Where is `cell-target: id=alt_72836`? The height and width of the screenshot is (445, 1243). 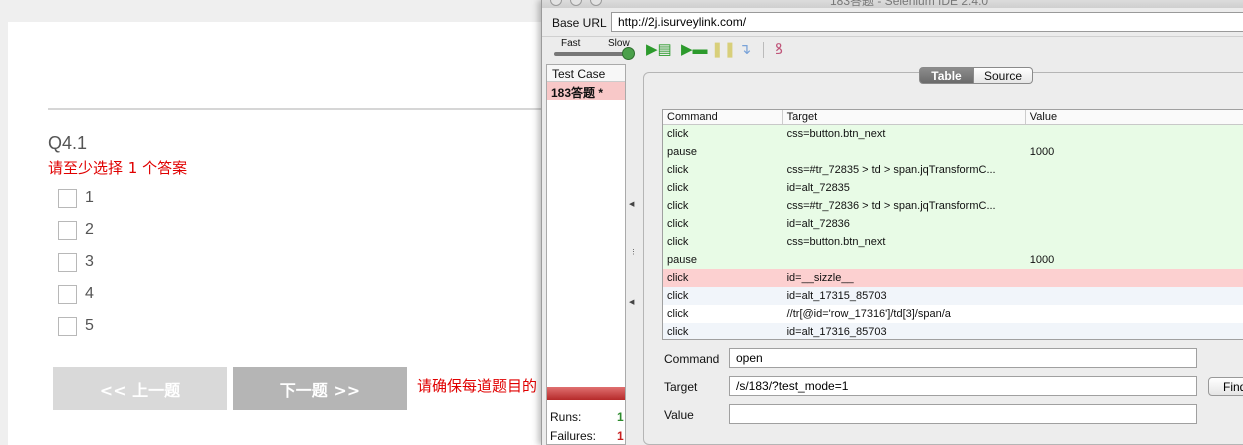 cell-target: id=alt_72836 is located at coordinates (818, 224).